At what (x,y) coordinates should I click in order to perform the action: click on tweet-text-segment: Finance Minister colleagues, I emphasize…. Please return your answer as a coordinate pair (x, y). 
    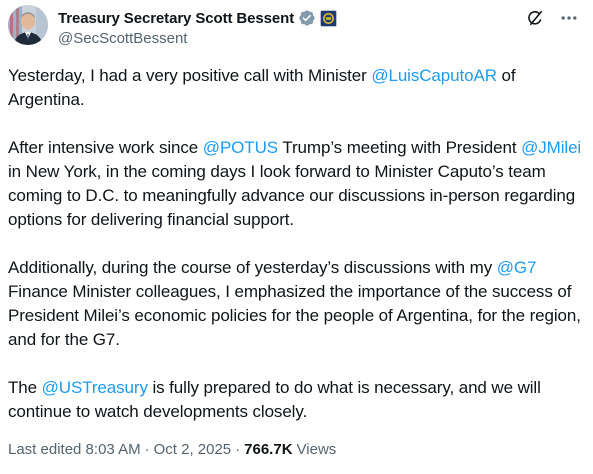
    Looking at the image, I should click on (294, 315).